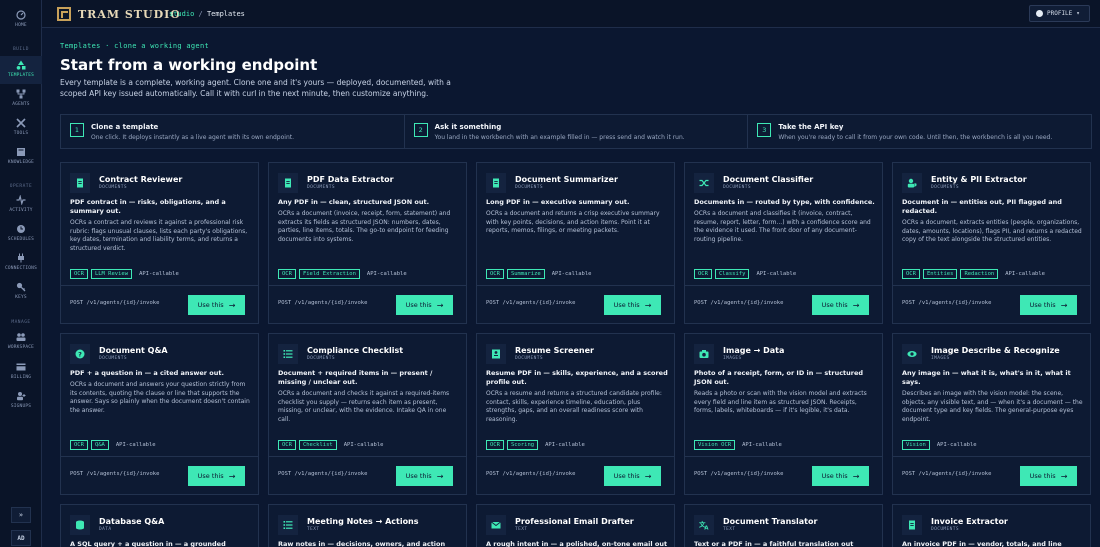 Image resolution: width=1100 pixels, height=547 pixels. Describe the element at coordinates (420, 130) in the screenshot. I see `step-number: 2` at that location.